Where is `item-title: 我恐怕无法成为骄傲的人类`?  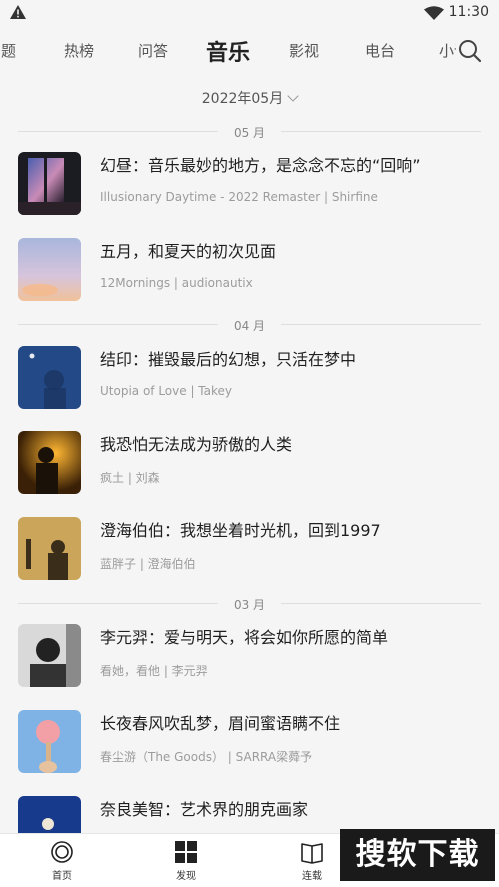
item-title: 我恐怕无法成为骄傲的人类 is located at coordinates (196, 444).